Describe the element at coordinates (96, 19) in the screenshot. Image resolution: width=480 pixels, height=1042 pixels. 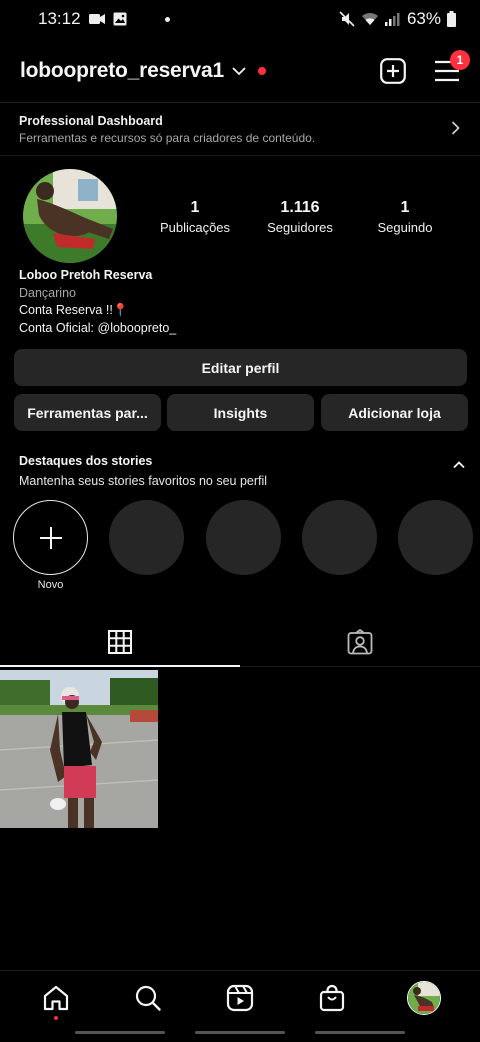
I see `video-camera-icon` at that location.